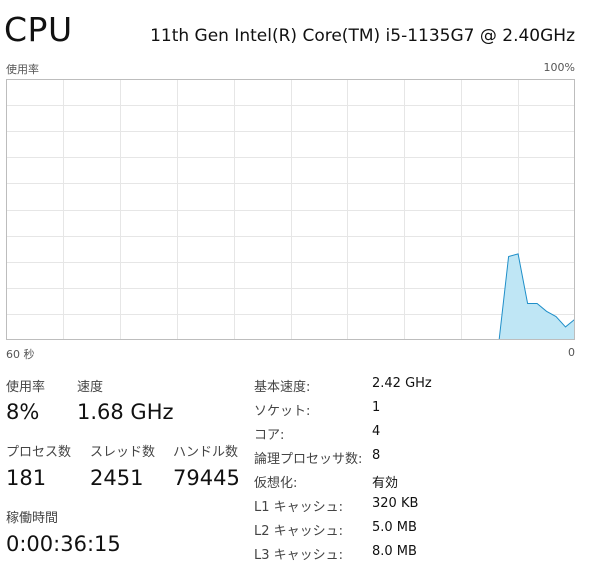 This screenshot has width=589, height=578. Describe the element at coordinates (308, 459) in the screenshot. I see `detail-label-logical-processors: 論理プロセッサ数:` at that location.